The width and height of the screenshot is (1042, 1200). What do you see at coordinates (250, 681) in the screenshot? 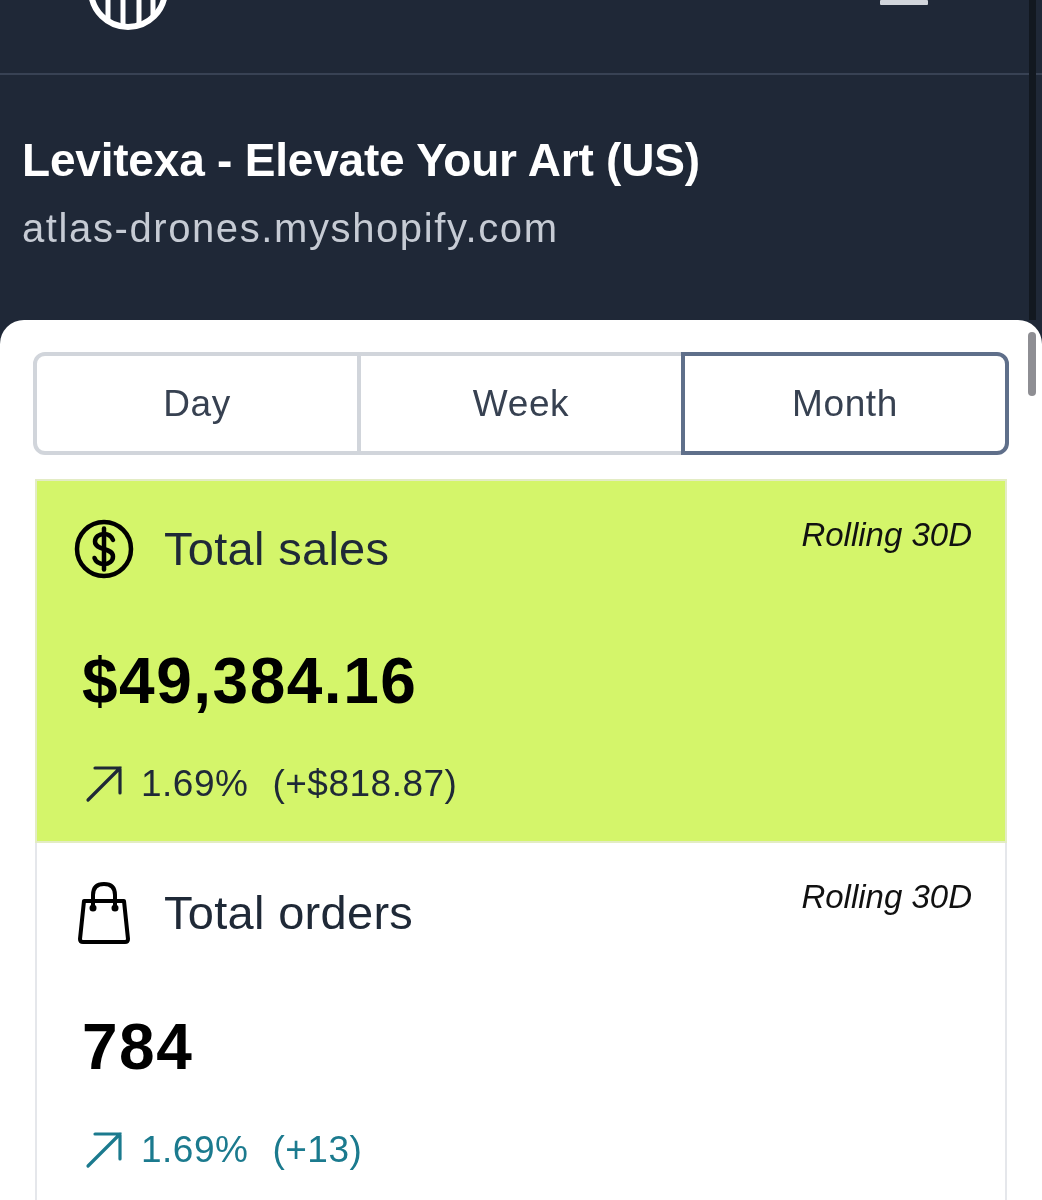
I see `metric-value: $49,384.16` at bounding box center [250, 681].